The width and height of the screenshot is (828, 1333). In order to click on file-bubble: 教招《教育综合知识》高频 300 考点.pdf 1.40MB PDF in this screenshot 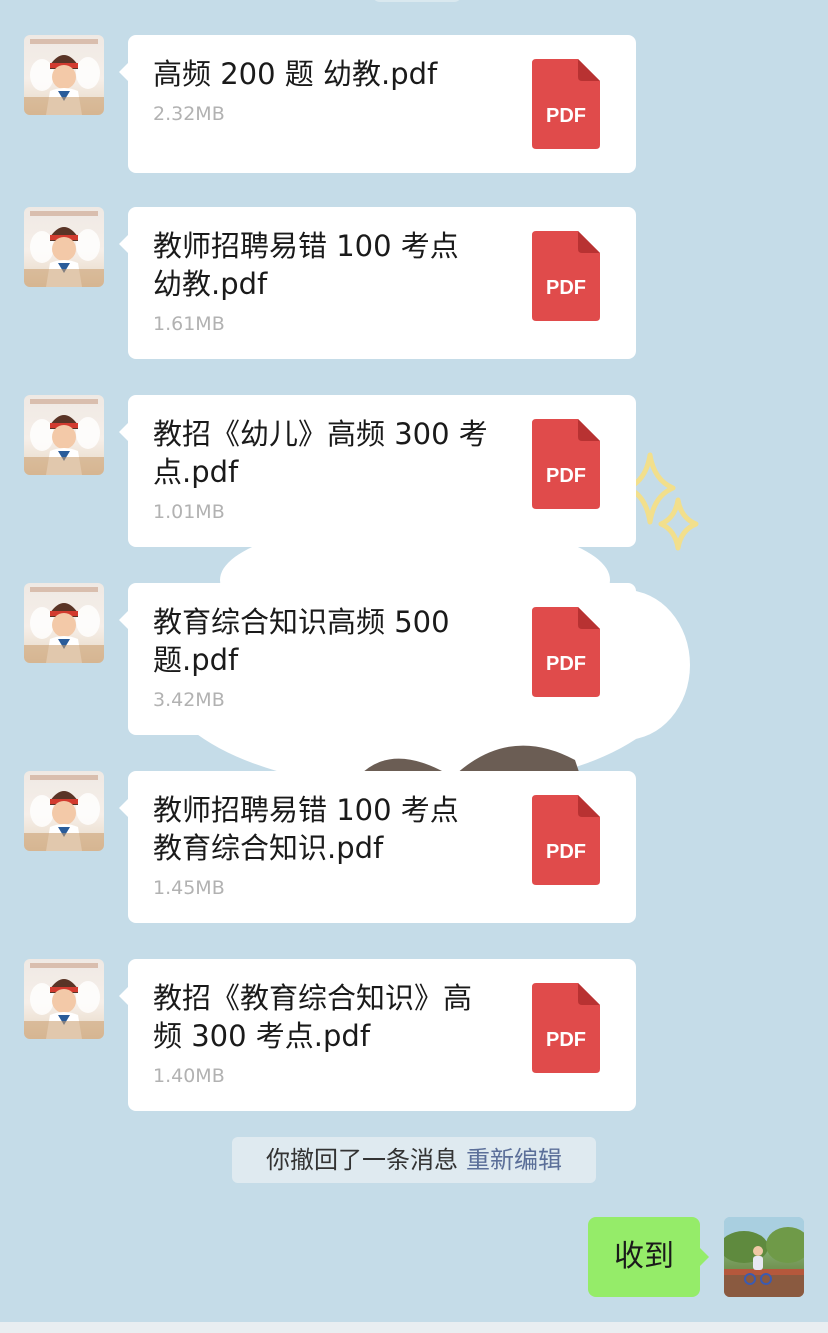, I will do `click(377, 1035)`.